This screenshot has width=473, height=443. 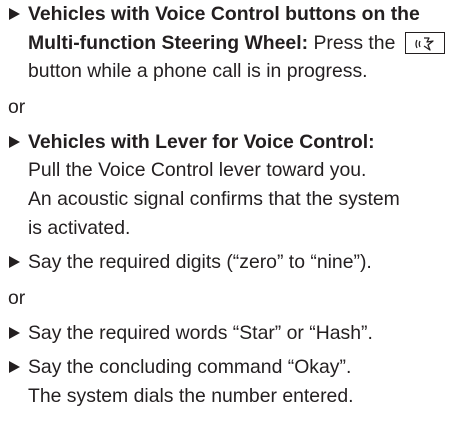 What do you see at coordinates (354, 42) in the screenshot?
I see `step-text: Press the` at bounding box center [354, 42].